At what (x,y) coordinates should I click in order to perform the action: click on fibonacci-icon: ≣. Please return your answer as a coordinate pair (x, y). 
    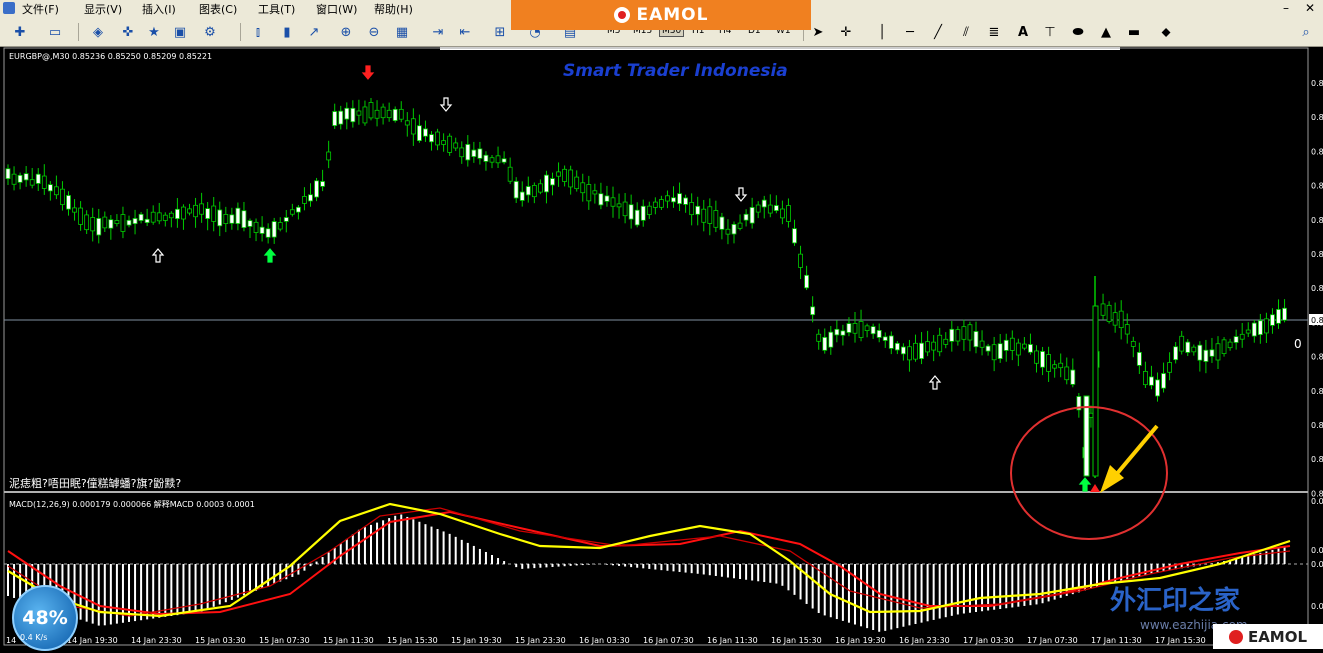
    Looking at the image, I should click on (994, 32).